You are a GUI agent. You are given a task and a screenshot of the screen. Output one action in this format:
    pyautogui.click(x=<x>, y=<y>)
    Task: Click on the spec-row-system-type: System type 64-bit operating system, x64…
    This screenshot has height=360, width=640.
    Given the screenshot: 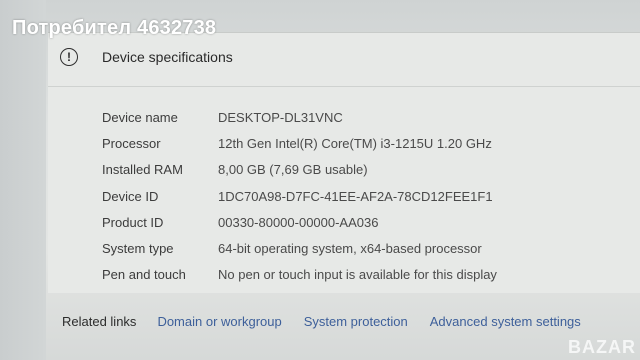 What is the action you would take?
    pyautogui.click(x=299, y=248)
    